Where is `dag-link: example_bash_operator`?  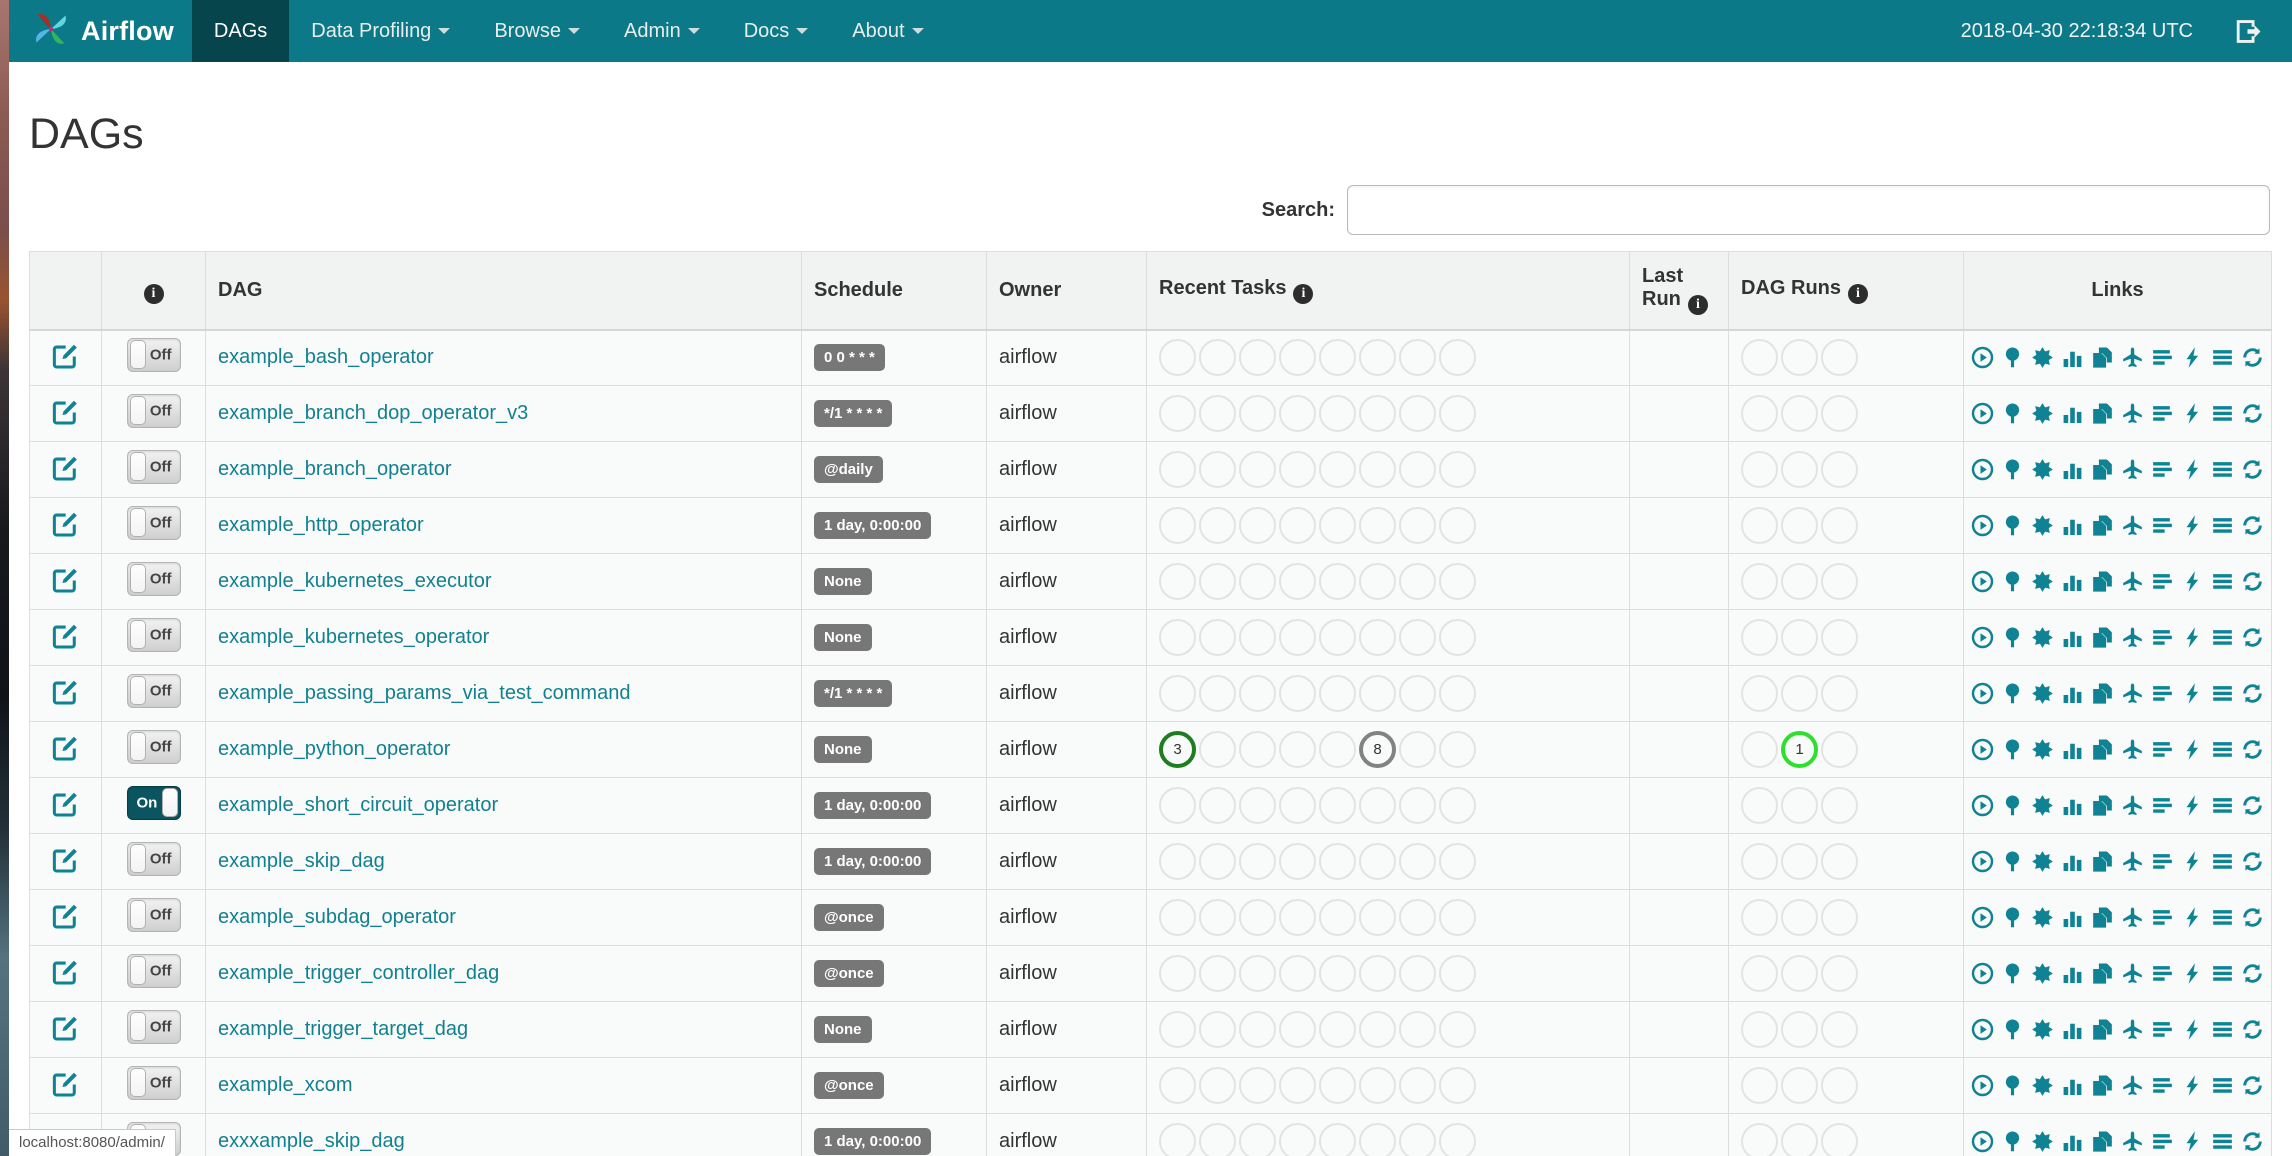
dag-link: example_bash_operator is located at coordinates (326, 357).